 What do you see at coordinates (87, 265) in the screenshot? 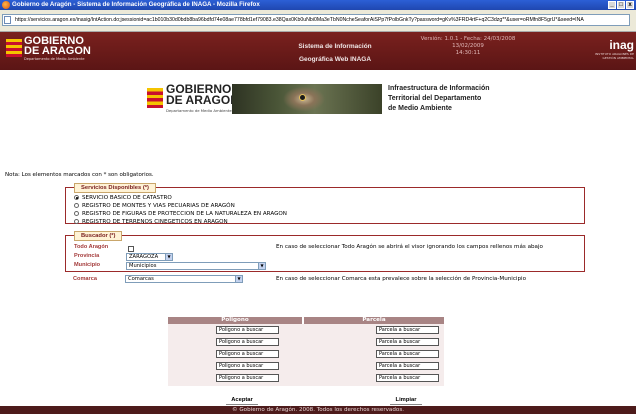
I see `municipio-label: Municipio` at bounding box center [87, 265].